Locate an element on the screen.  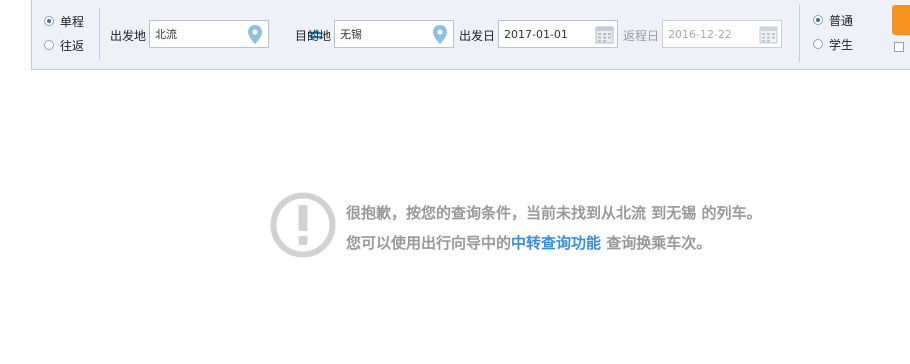
return-date-value: 2016-12-22 is located at coordinates (700, 34).